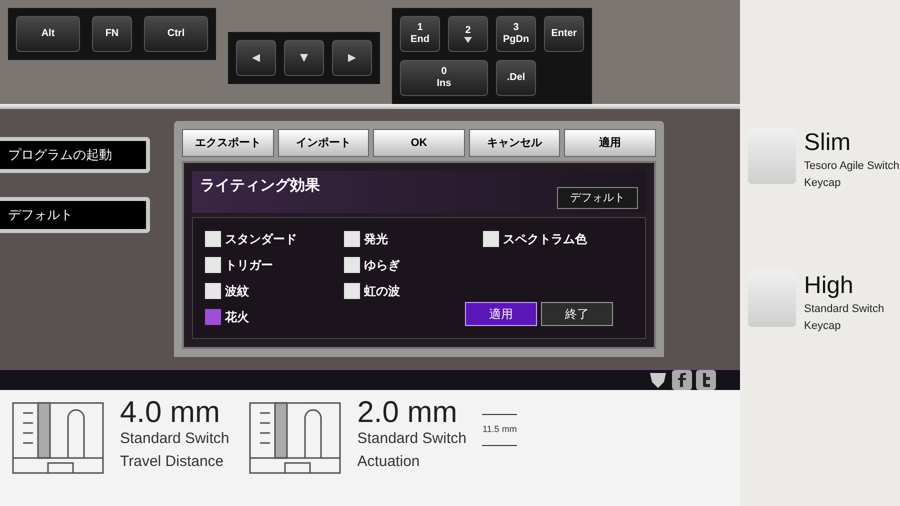 The width and height of the screenshot is (900, 506). Describe the element at coordinates (682, 380) in the screenshot. I see `facebook-icon` at that location.